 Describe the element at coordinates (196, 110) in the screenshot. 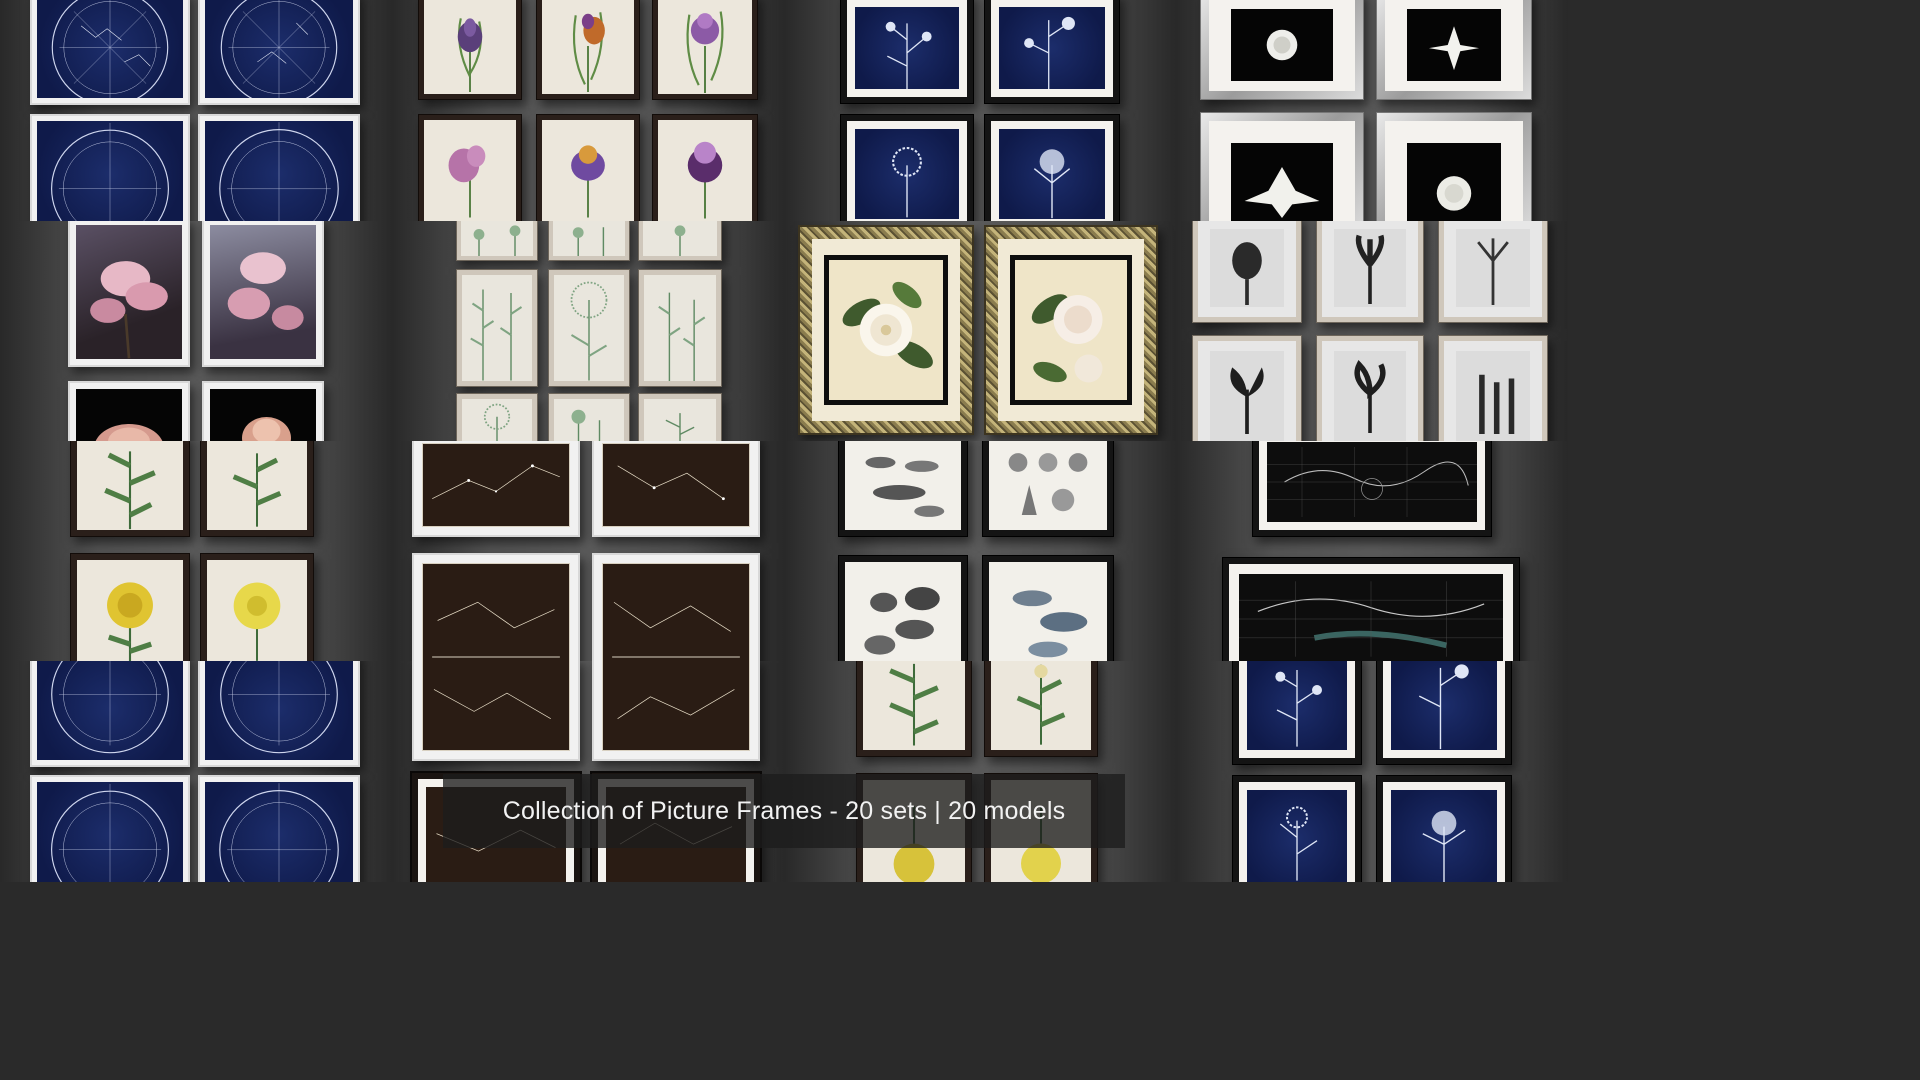

I see `set-celestial-chart-blue` at that location.